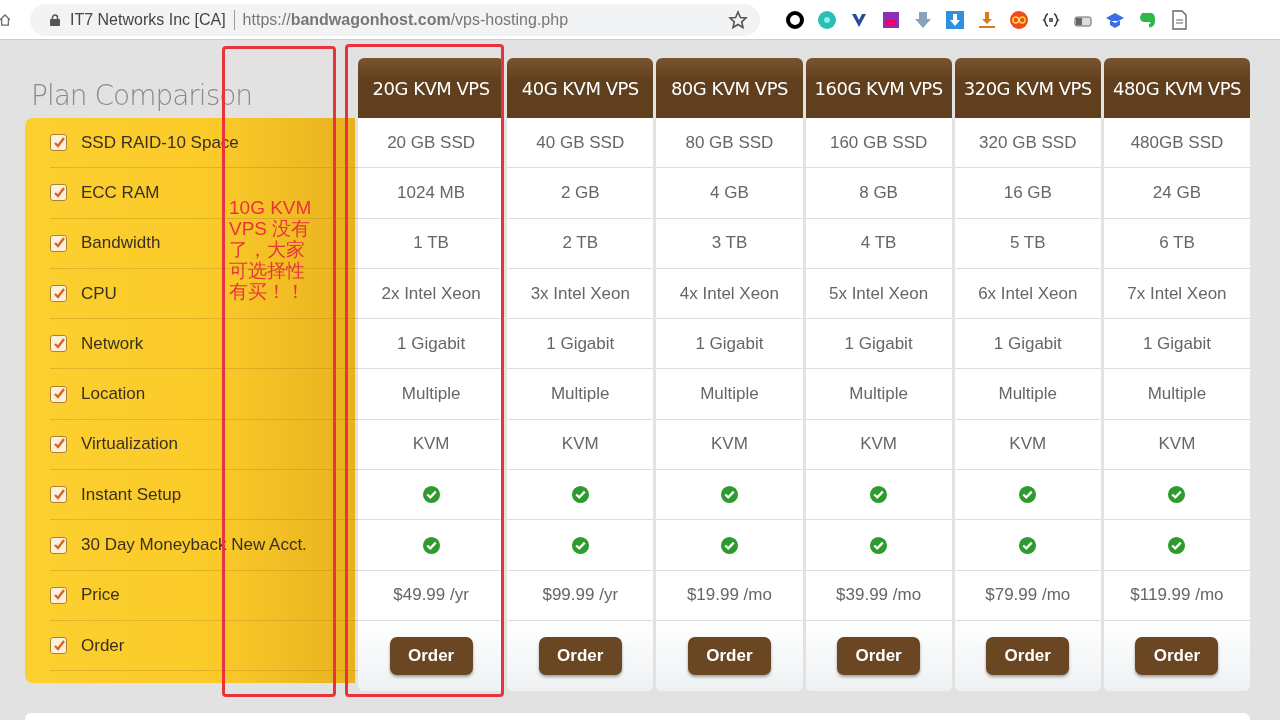  What do you see at coordinates (120, 192) in the screenshot?
I see `feature-label: ECC RAM` at bounding box center [120, 192].